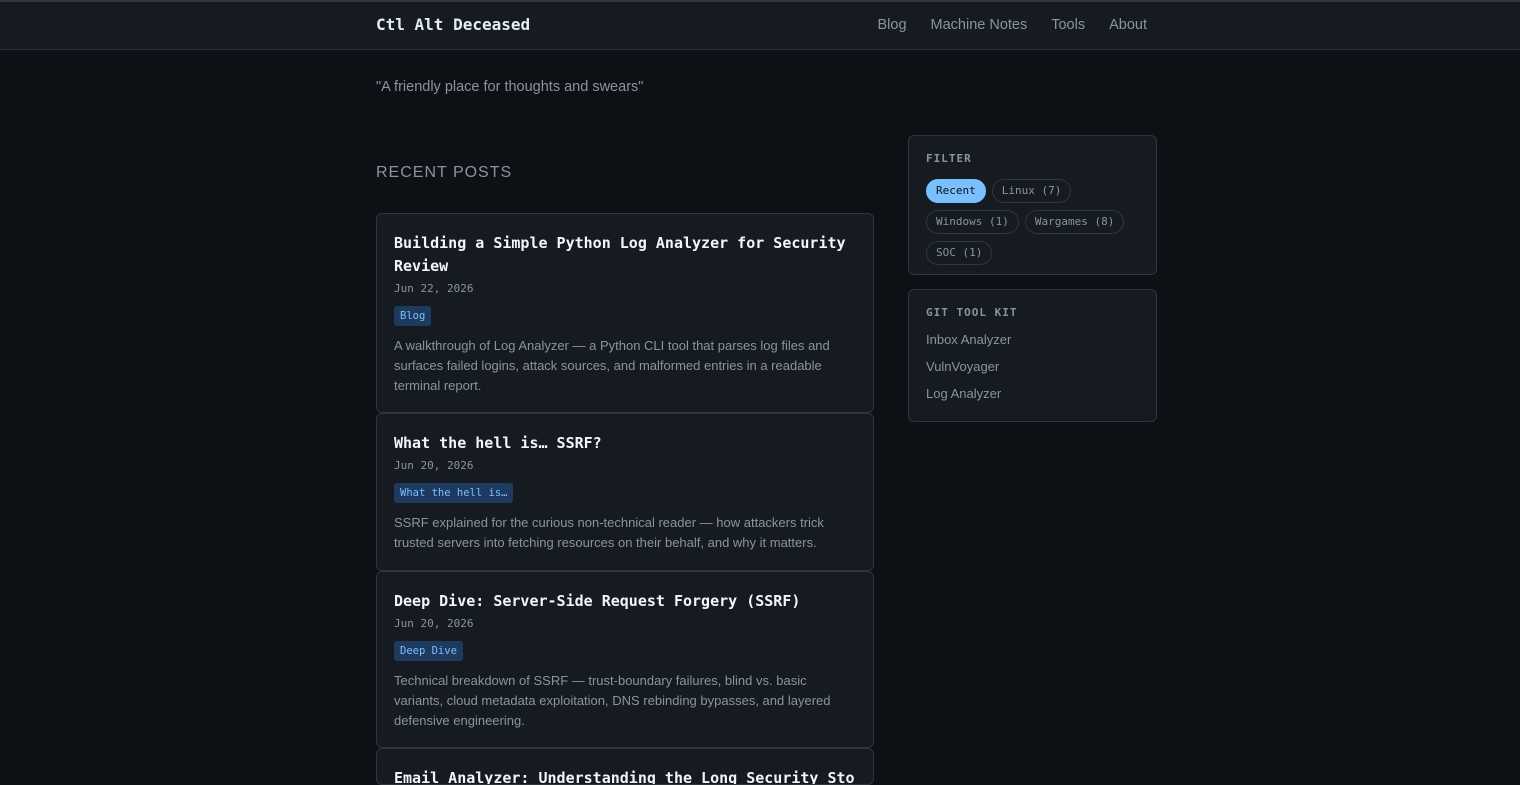 The height and width of the screenshot is (785, 1520). What do you see at coordinates (972, 222) in the screenshot?
I see `filter-chip-windows: Windows (1)` at bounding box center [972, 222].